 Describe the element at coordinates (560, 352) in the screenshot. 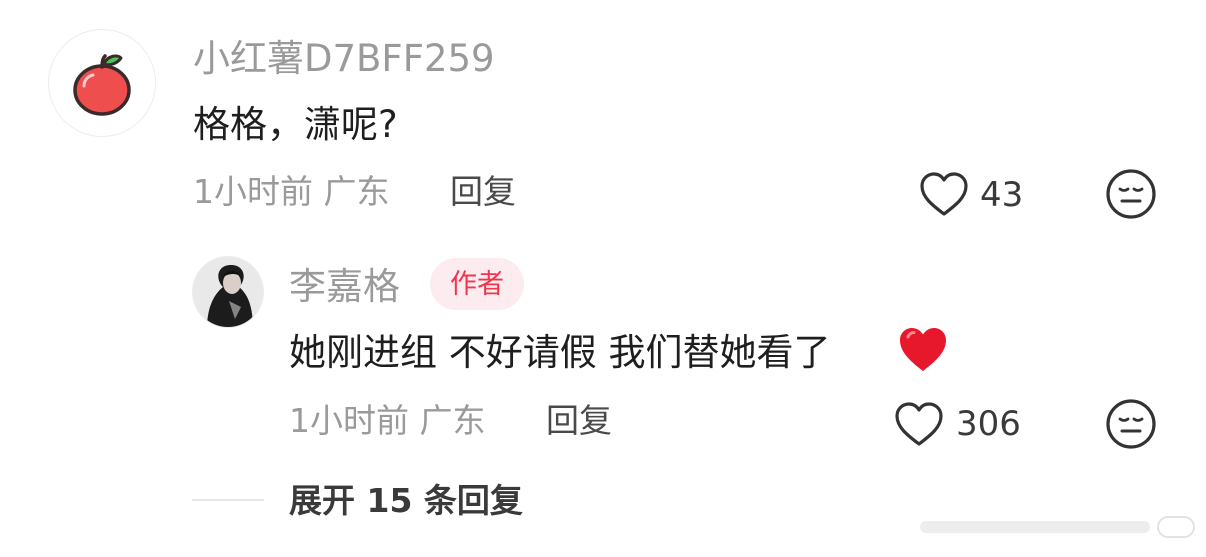

I see `reply-text: 她刚进组 不好请假 我们替她看了` at that location.